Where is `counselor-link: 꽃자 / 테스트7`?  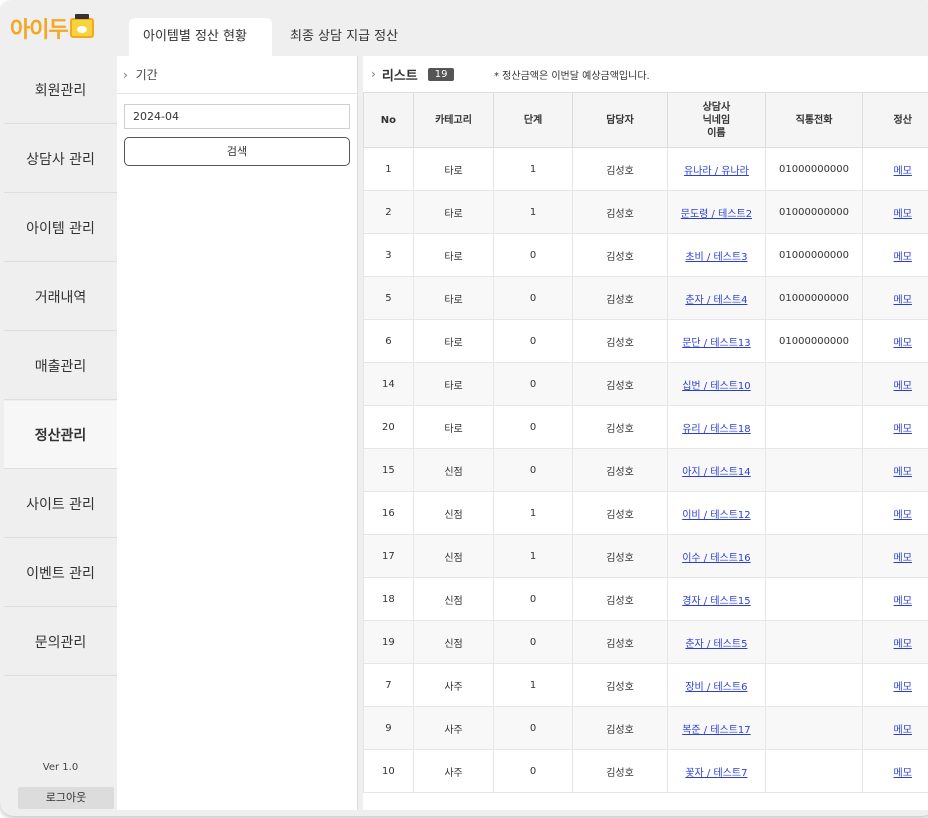
counselor-link: 꽃자 / 테스트7 is located at coordinates (716, 773).